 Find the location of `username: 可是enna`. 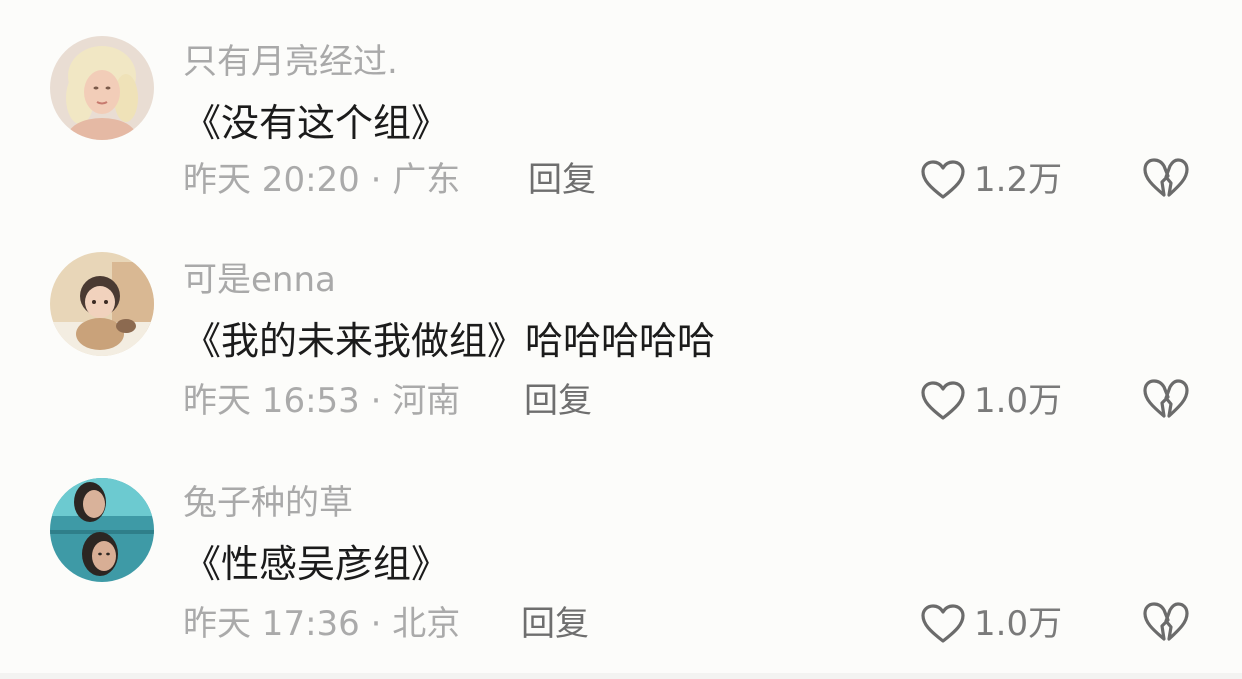

username: 可是enna is located at coordinates (259, 280).